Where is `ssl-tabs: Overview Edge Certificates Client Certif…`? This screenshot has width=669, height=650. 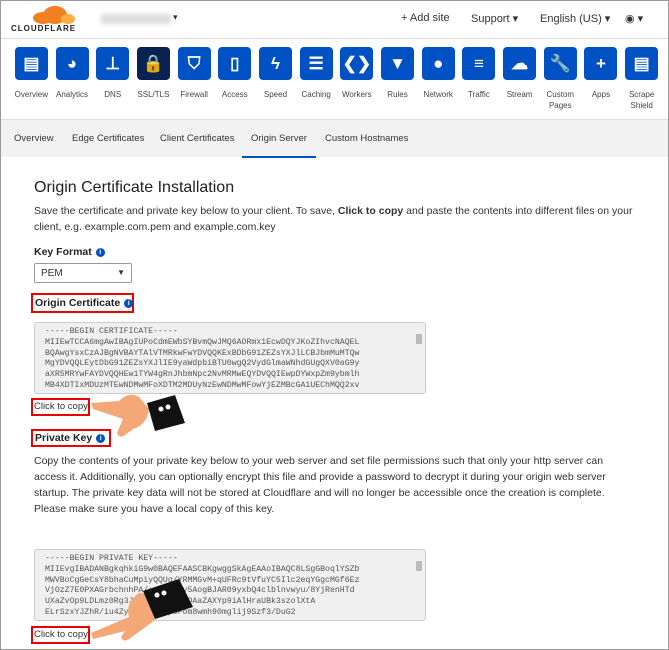 ssl-tabs: Overview Edge Certificates Client Certif… is located at coordinates (334, 138).